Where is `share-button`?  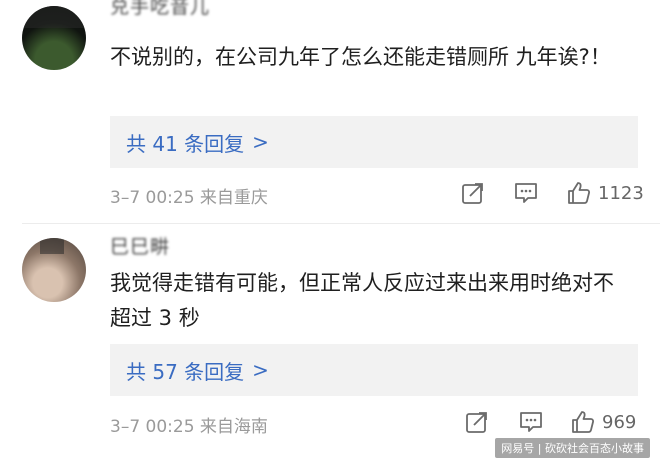 share-button is located at coordinates (477, 422).